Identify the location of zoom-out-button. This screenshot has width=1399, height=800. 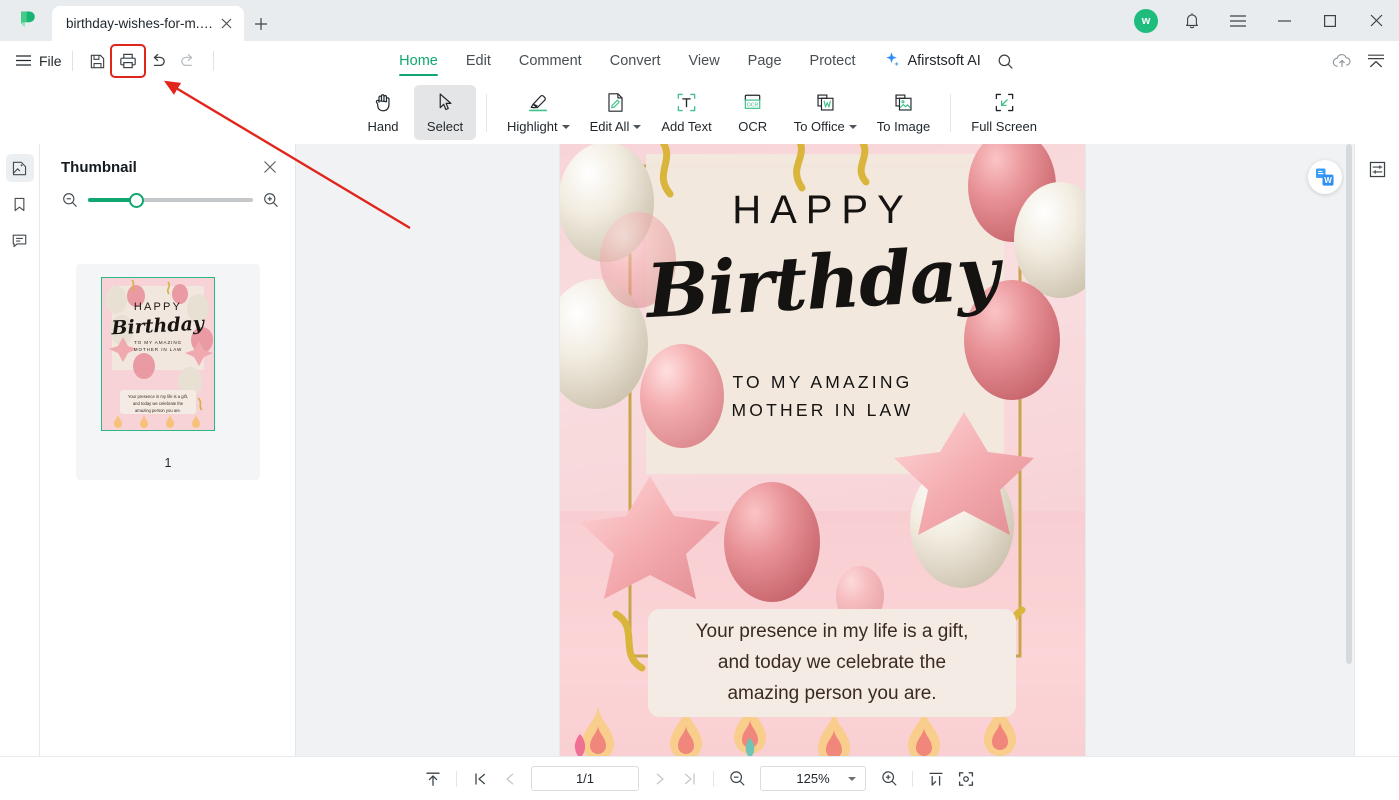
(737, 779).